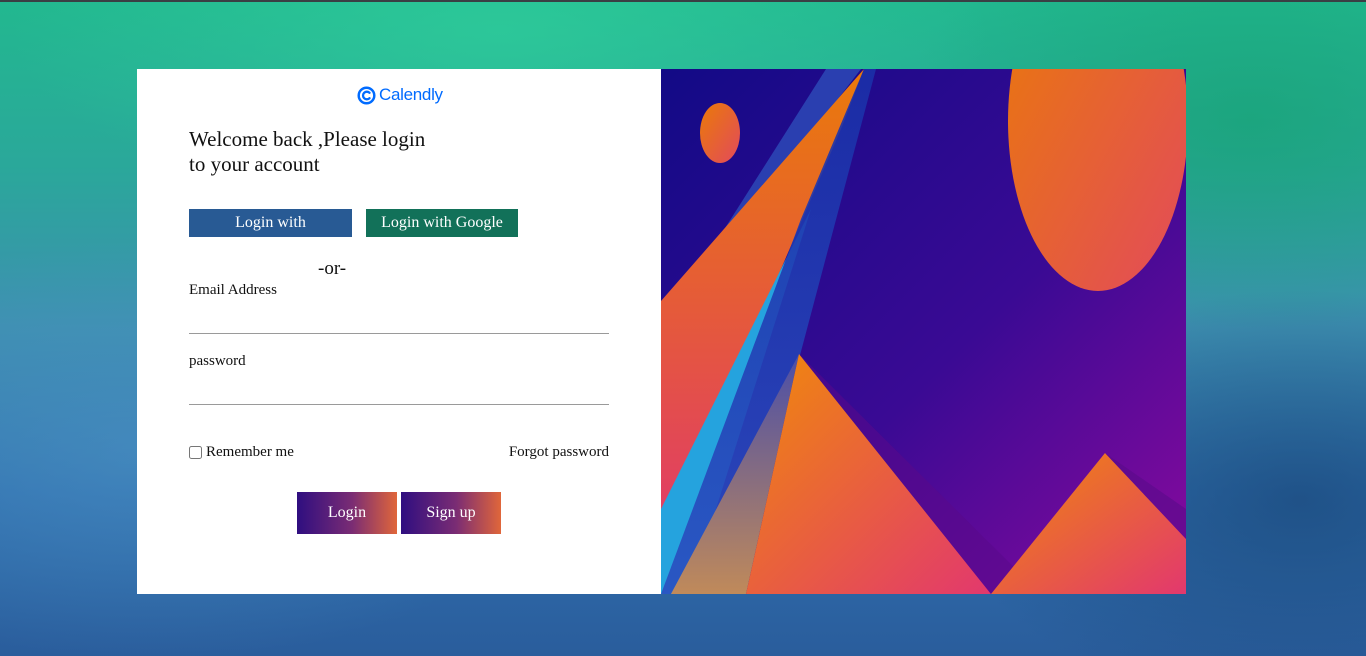 The height and width of the screenshot is (656, 1366). I want to click on remember-me-row: Remember me, so click(241, 452).